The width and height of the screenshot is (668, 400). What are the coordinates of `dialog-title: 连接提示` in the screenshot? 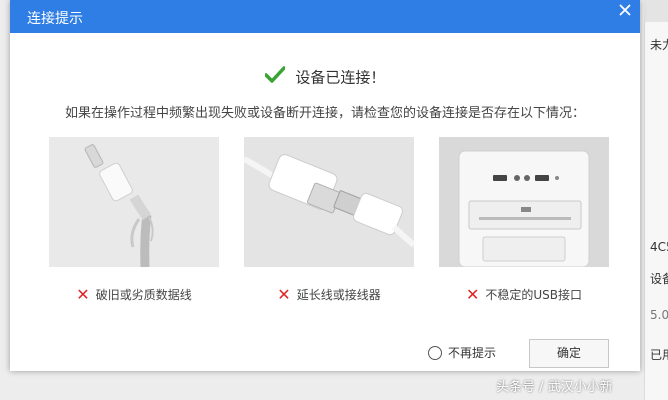 It's located at (55, 19).